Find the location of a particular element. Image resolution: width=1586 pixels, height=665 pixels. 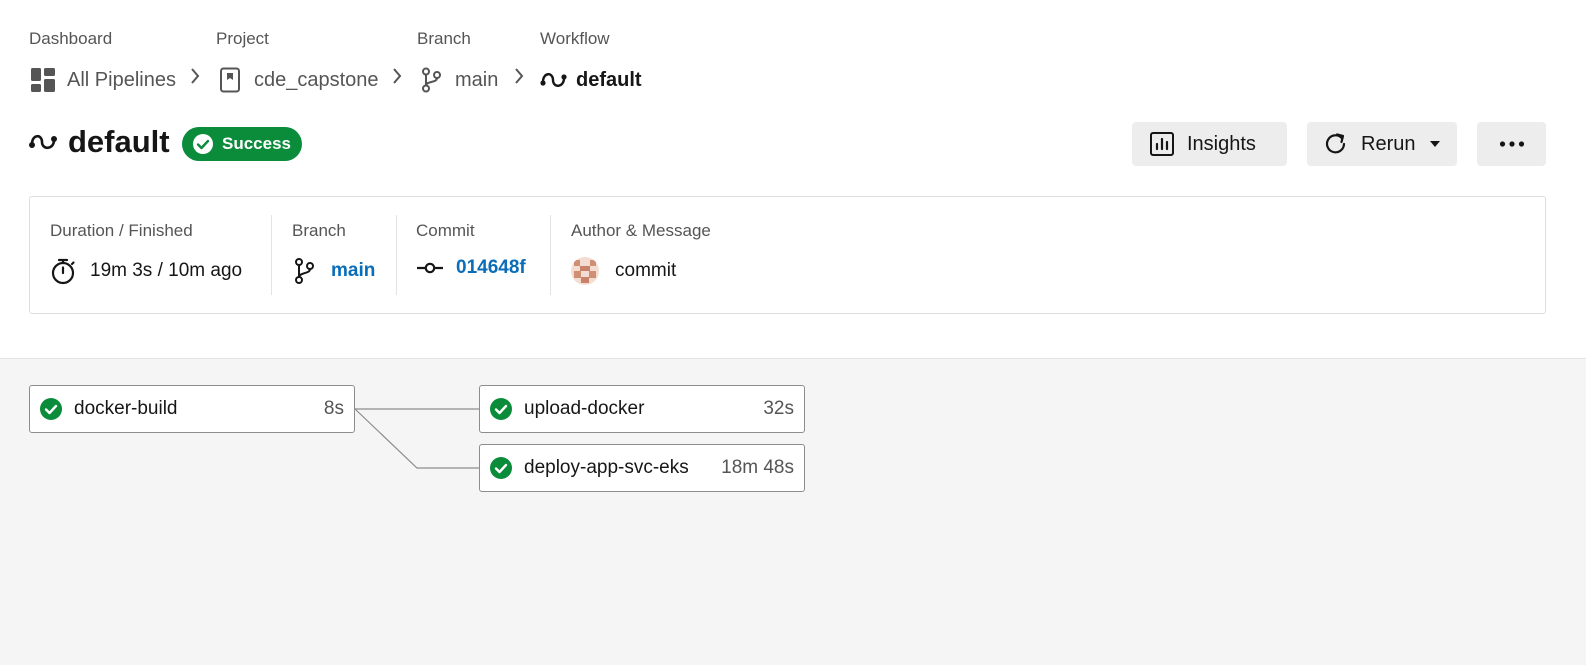

job-deploy-app-svc-eks: deploy-app-svc-eks 18m 48s is located at coordinates (642, 468).